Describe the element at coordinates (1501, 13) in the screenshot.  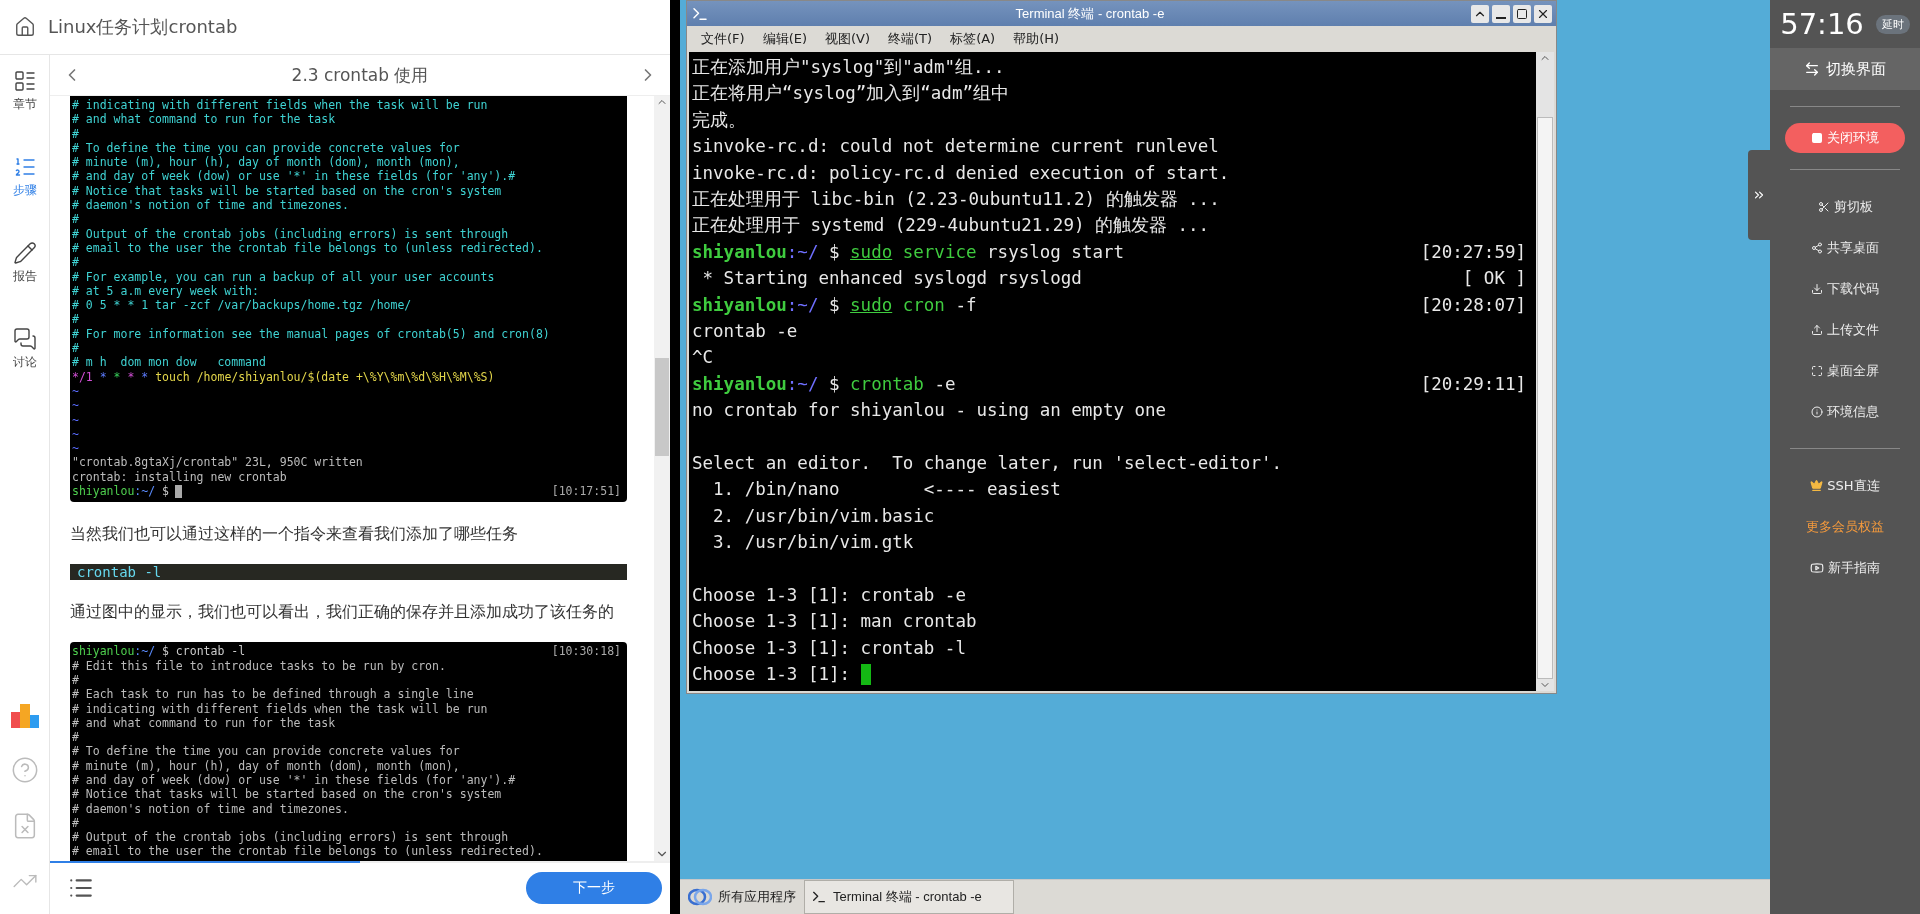
I see `minimize-button` at that location.